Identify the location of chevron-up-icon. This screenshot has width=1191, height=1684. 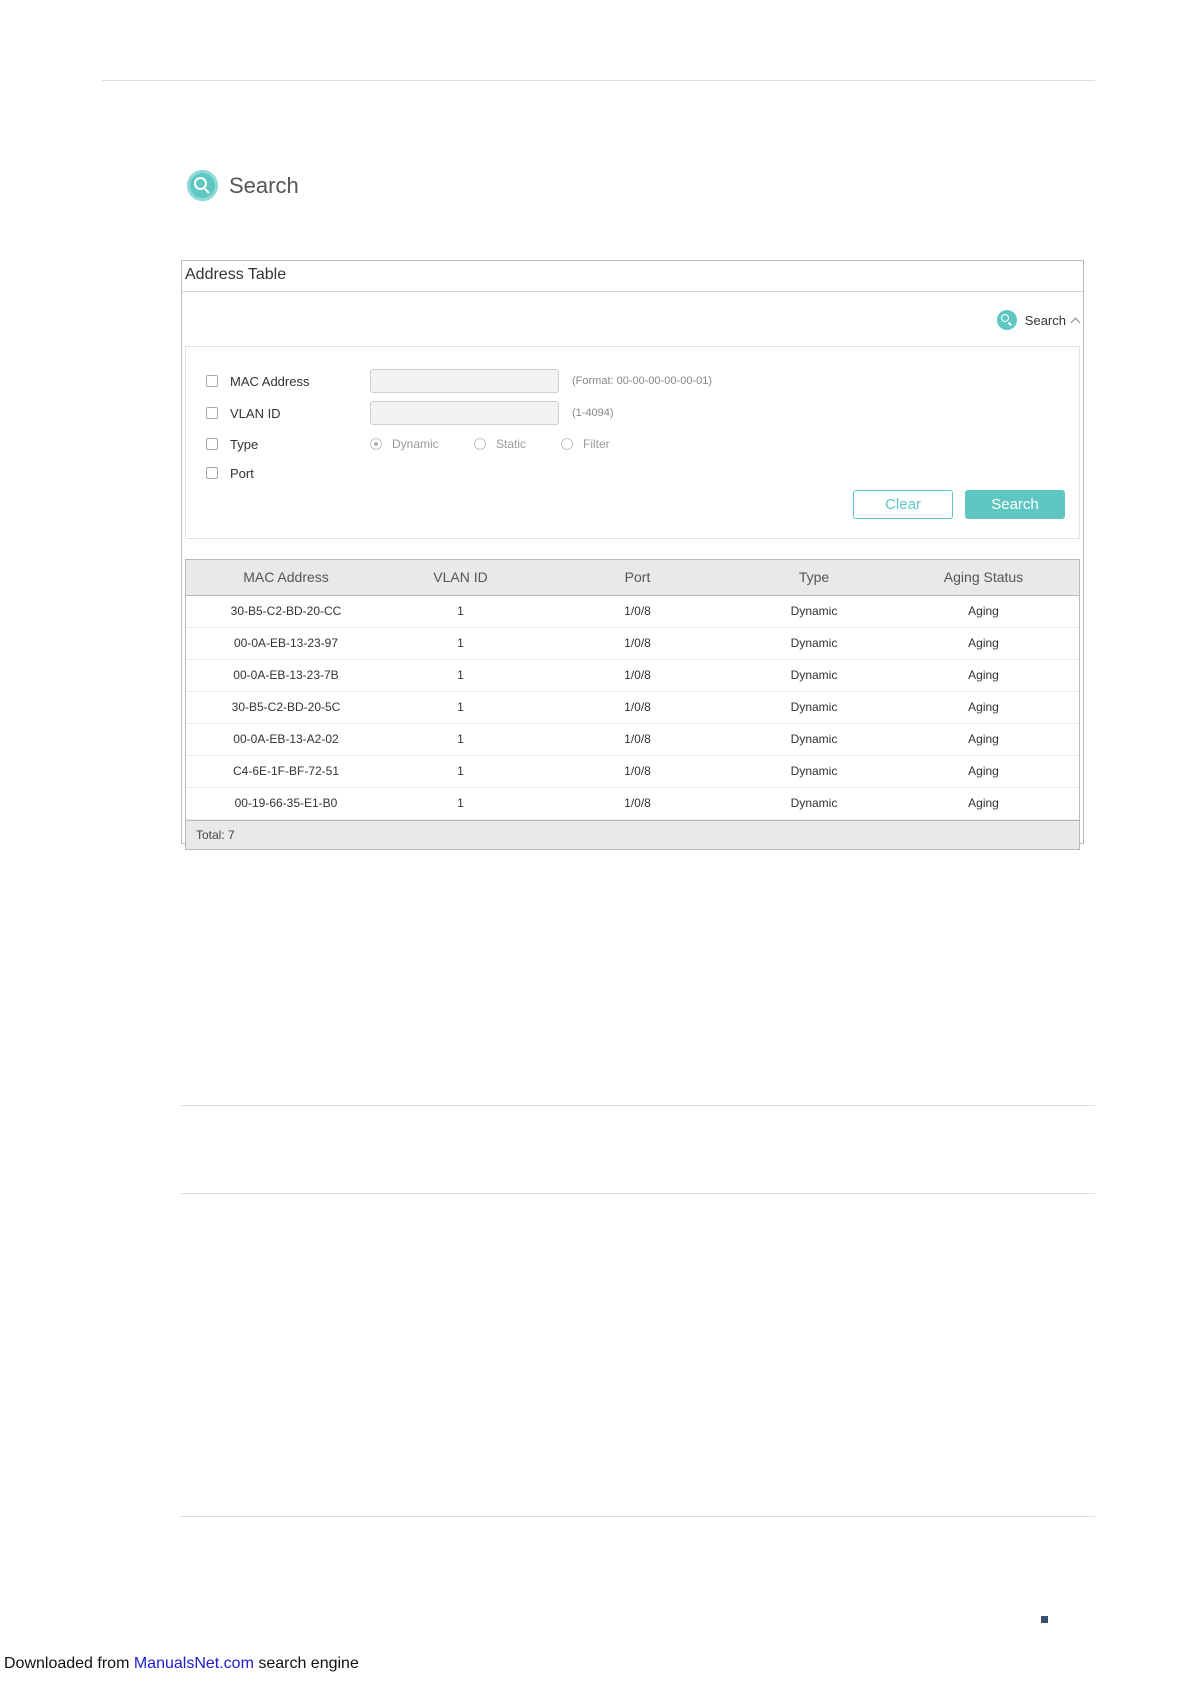
(1075, 322).